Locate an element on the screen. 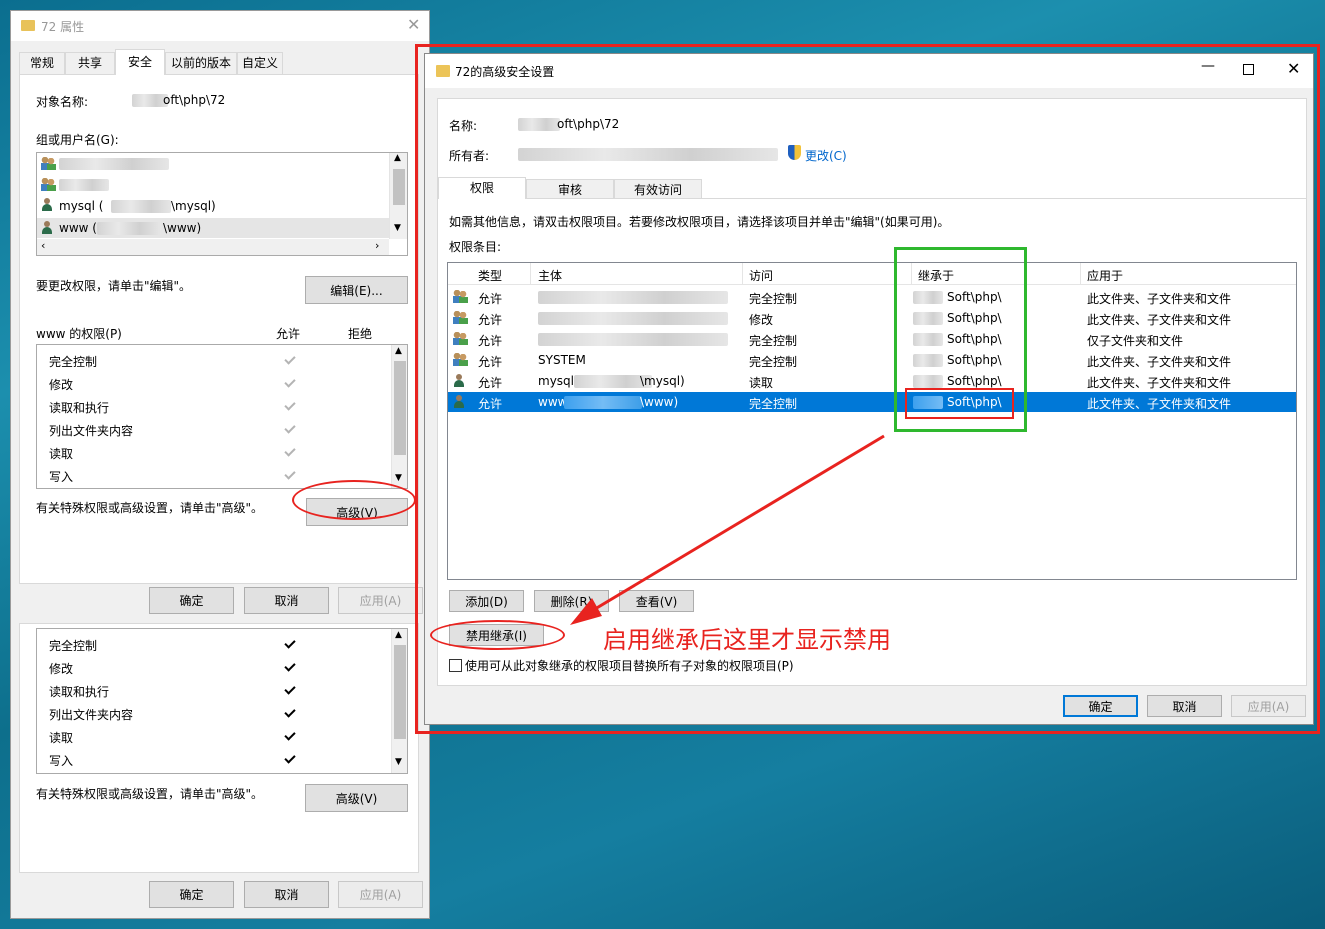  arrow is located at coordinates (727, 529).